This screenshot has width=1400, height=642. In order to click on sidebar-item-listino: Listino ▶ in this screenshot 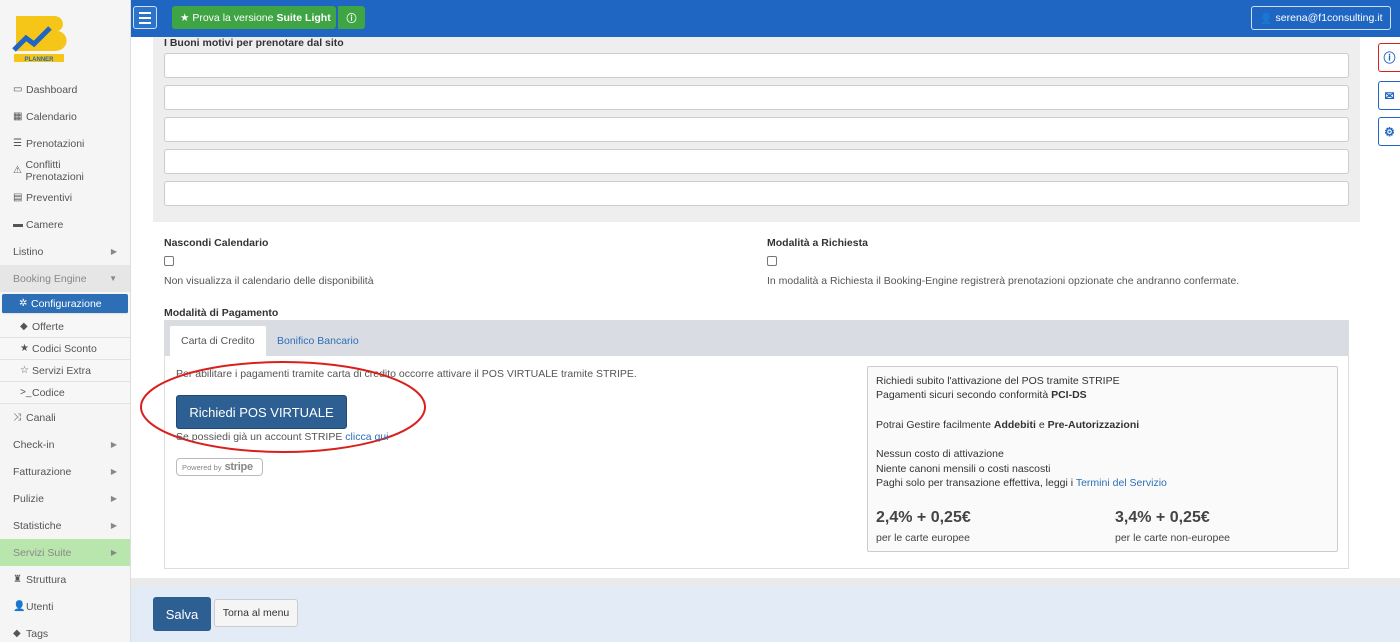, I will do `click(65, 251)`.